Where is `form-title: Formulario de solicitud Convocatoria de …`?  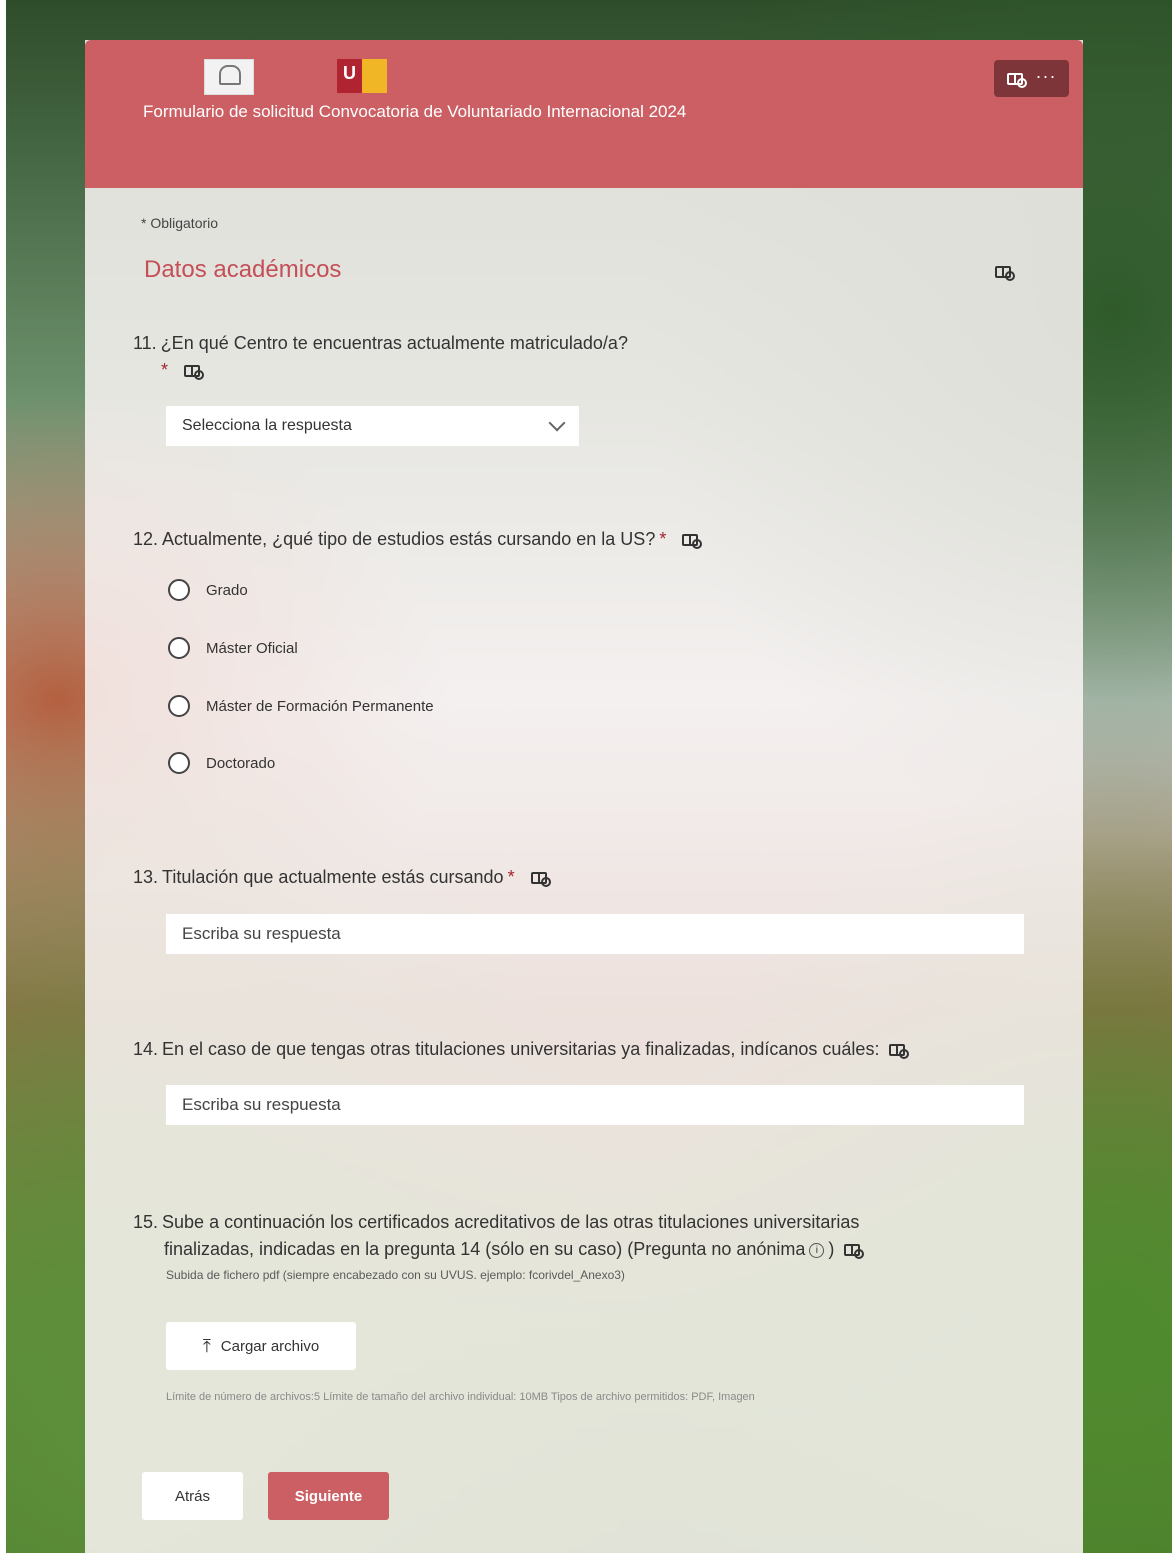 form-title: Formulario de solicitud Convocatoria de … is located at coordinates (415, 111).